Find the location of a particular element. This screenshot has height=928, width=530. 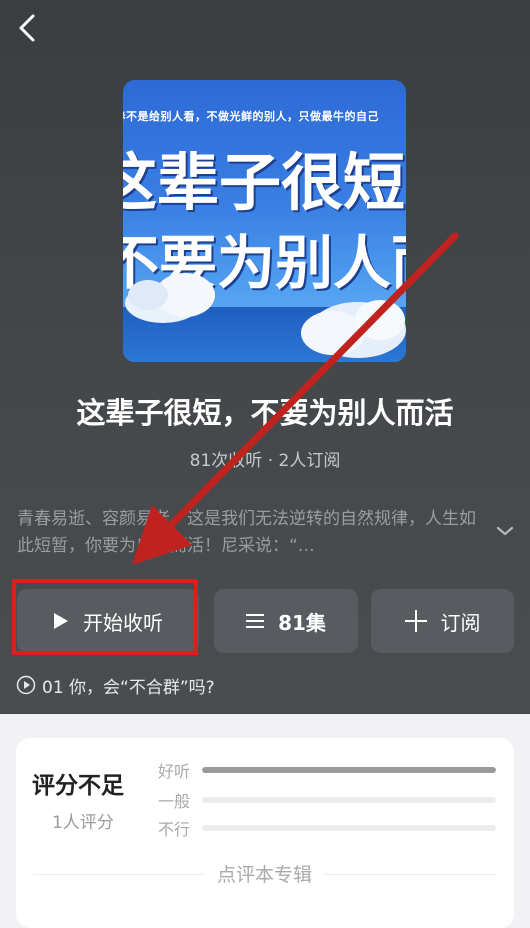

rating-title: 评分不足 is located at coordinates (78, 786).